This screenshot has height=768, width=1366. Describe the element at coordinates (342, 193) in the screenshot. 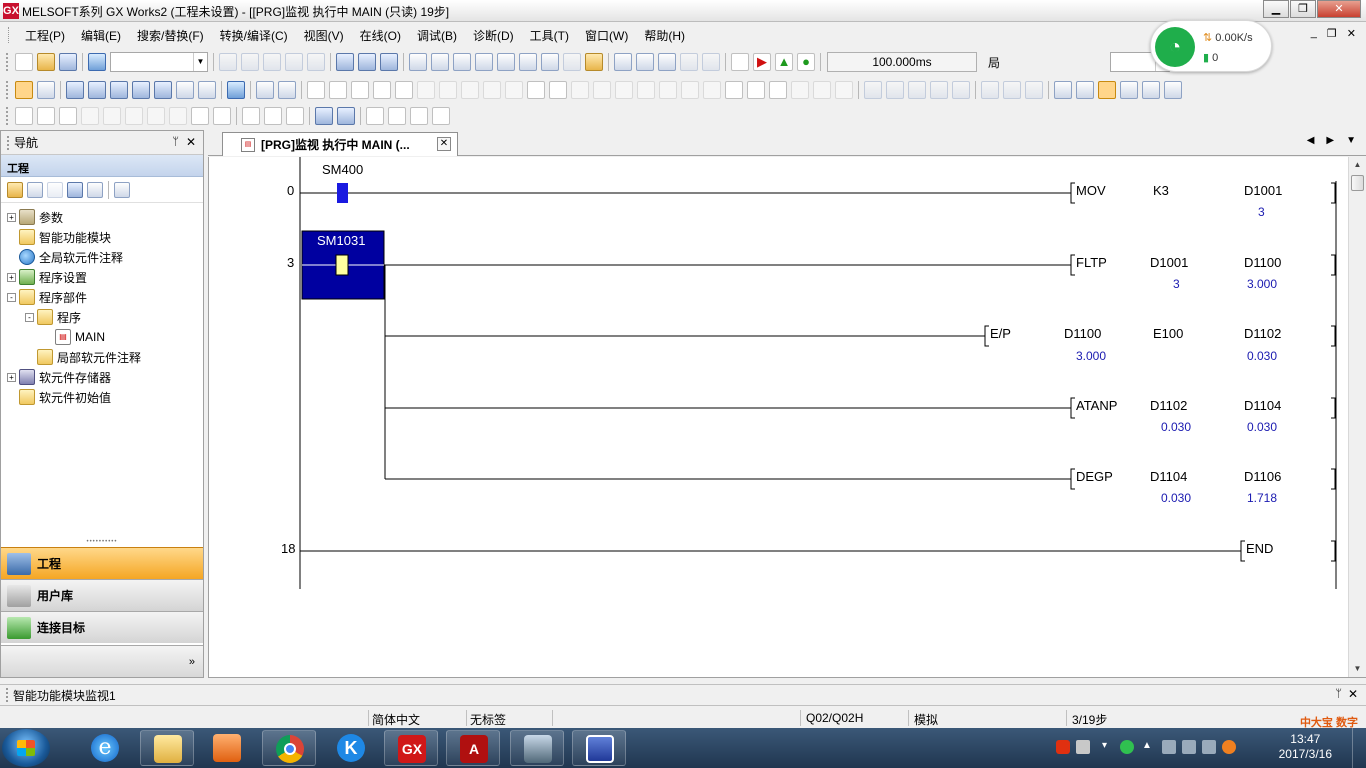

I see `contact-sm400` at that location.